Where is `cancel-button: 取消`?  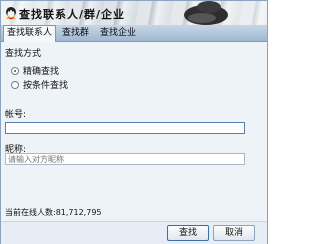 cancel-button: 取消 is located at coordinates (234, 233).